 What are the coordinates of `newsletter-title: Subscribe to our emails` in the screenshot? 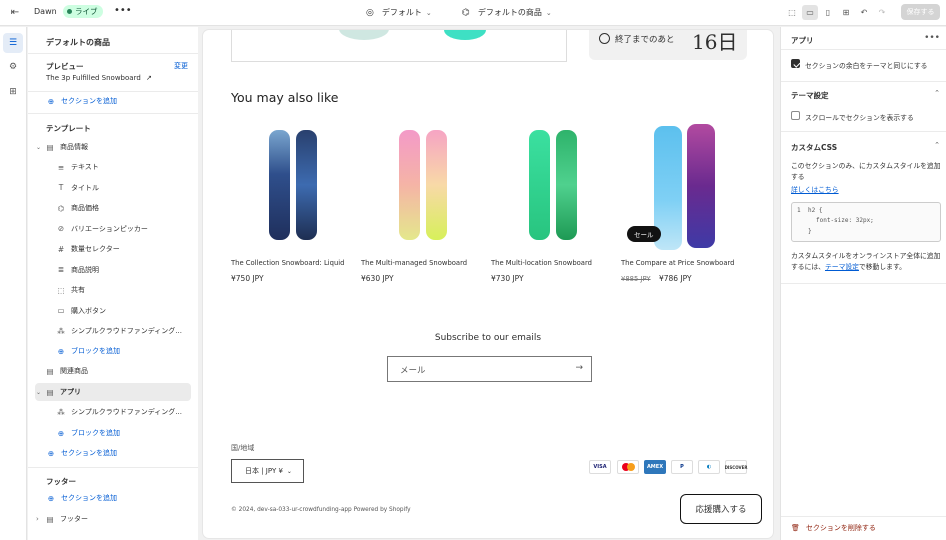 It's located at (488, 338).